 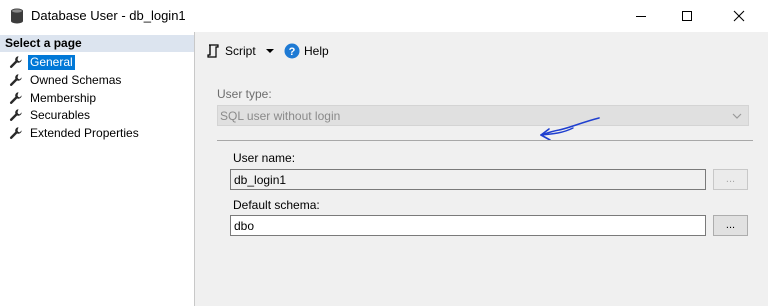 I want to click on help-button: ? Help, so click(x=306, y=51).